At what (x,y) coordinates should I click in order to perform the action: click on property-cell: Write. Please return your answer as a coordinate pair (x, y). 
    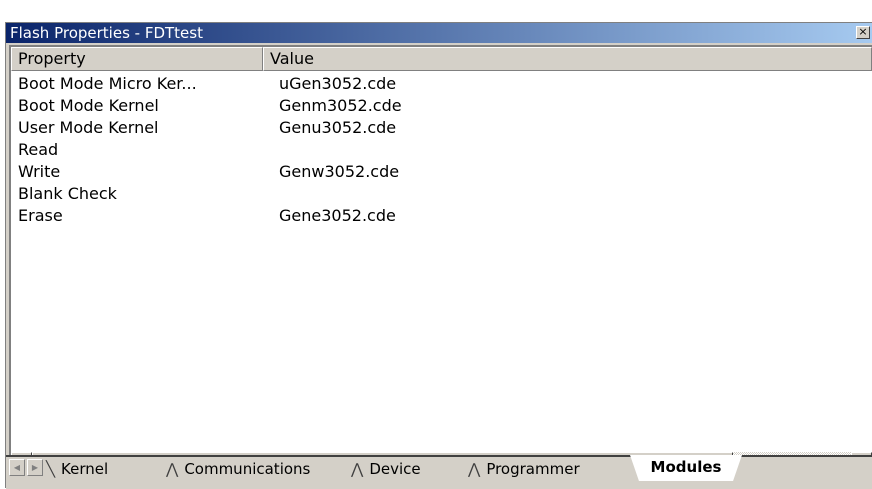
    Looking at the image, I should click on (39, 171).